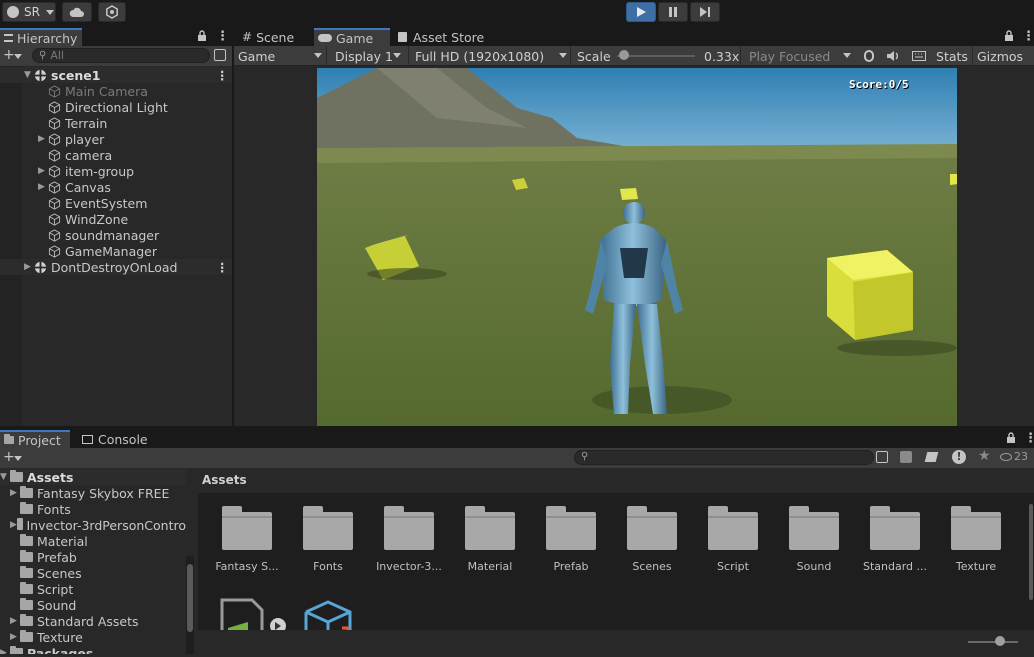 The width and height of the screenshot is (1034, 657). What do you see at coordinates (116, 171) in the screenshot?
I see `hierarchy-item: ▶ item-group` at bounding box center [116, 171].